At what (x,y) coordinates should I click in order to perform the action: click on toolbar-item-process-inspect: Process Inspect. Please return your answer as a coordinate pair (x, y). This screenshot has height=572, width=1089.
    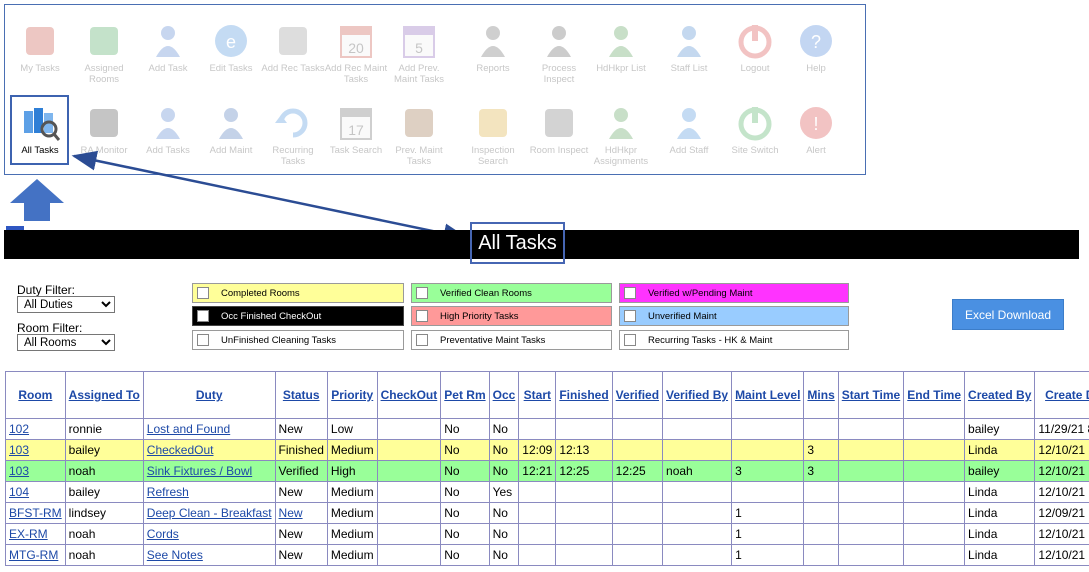
    Looking at the image, I should click on (559, 52).